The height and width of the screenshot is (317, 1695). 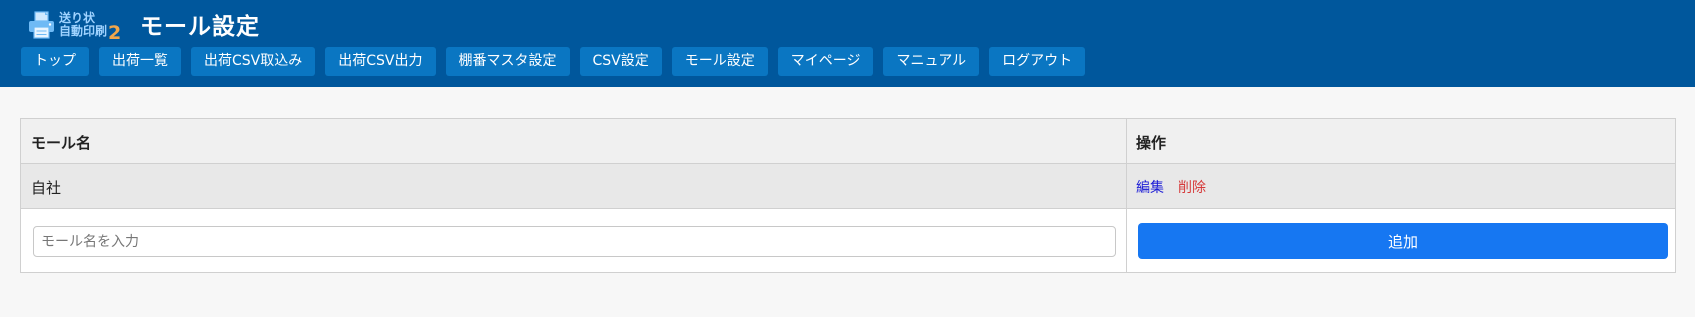 What do you see at coordinates (620, 61) in the screenshot?
I see `nav-csv-settings-button: CSV設定` at bounding box center [620, 61].